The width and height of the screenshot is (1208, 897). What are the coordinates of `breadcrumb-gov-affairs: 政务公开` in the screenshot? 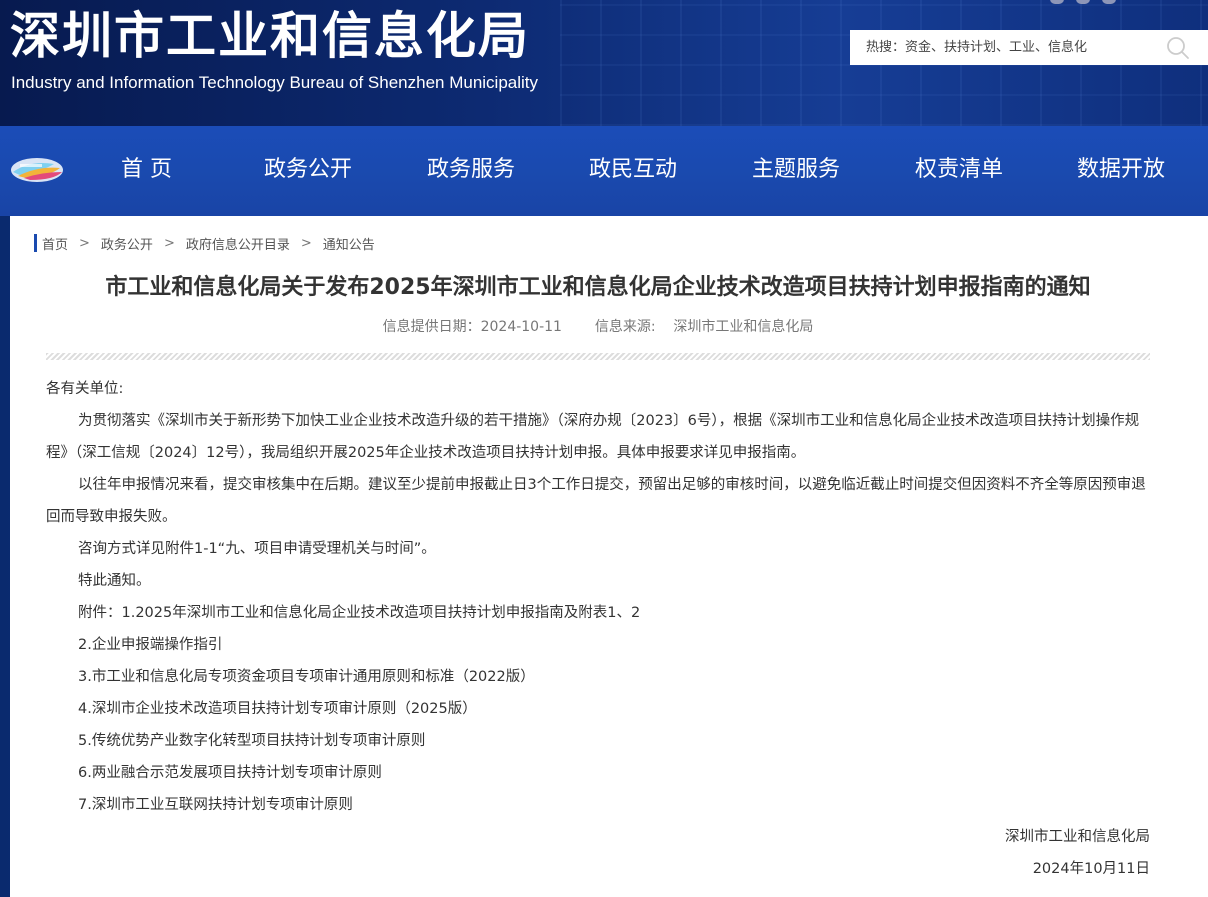 It's located at (127, 243).